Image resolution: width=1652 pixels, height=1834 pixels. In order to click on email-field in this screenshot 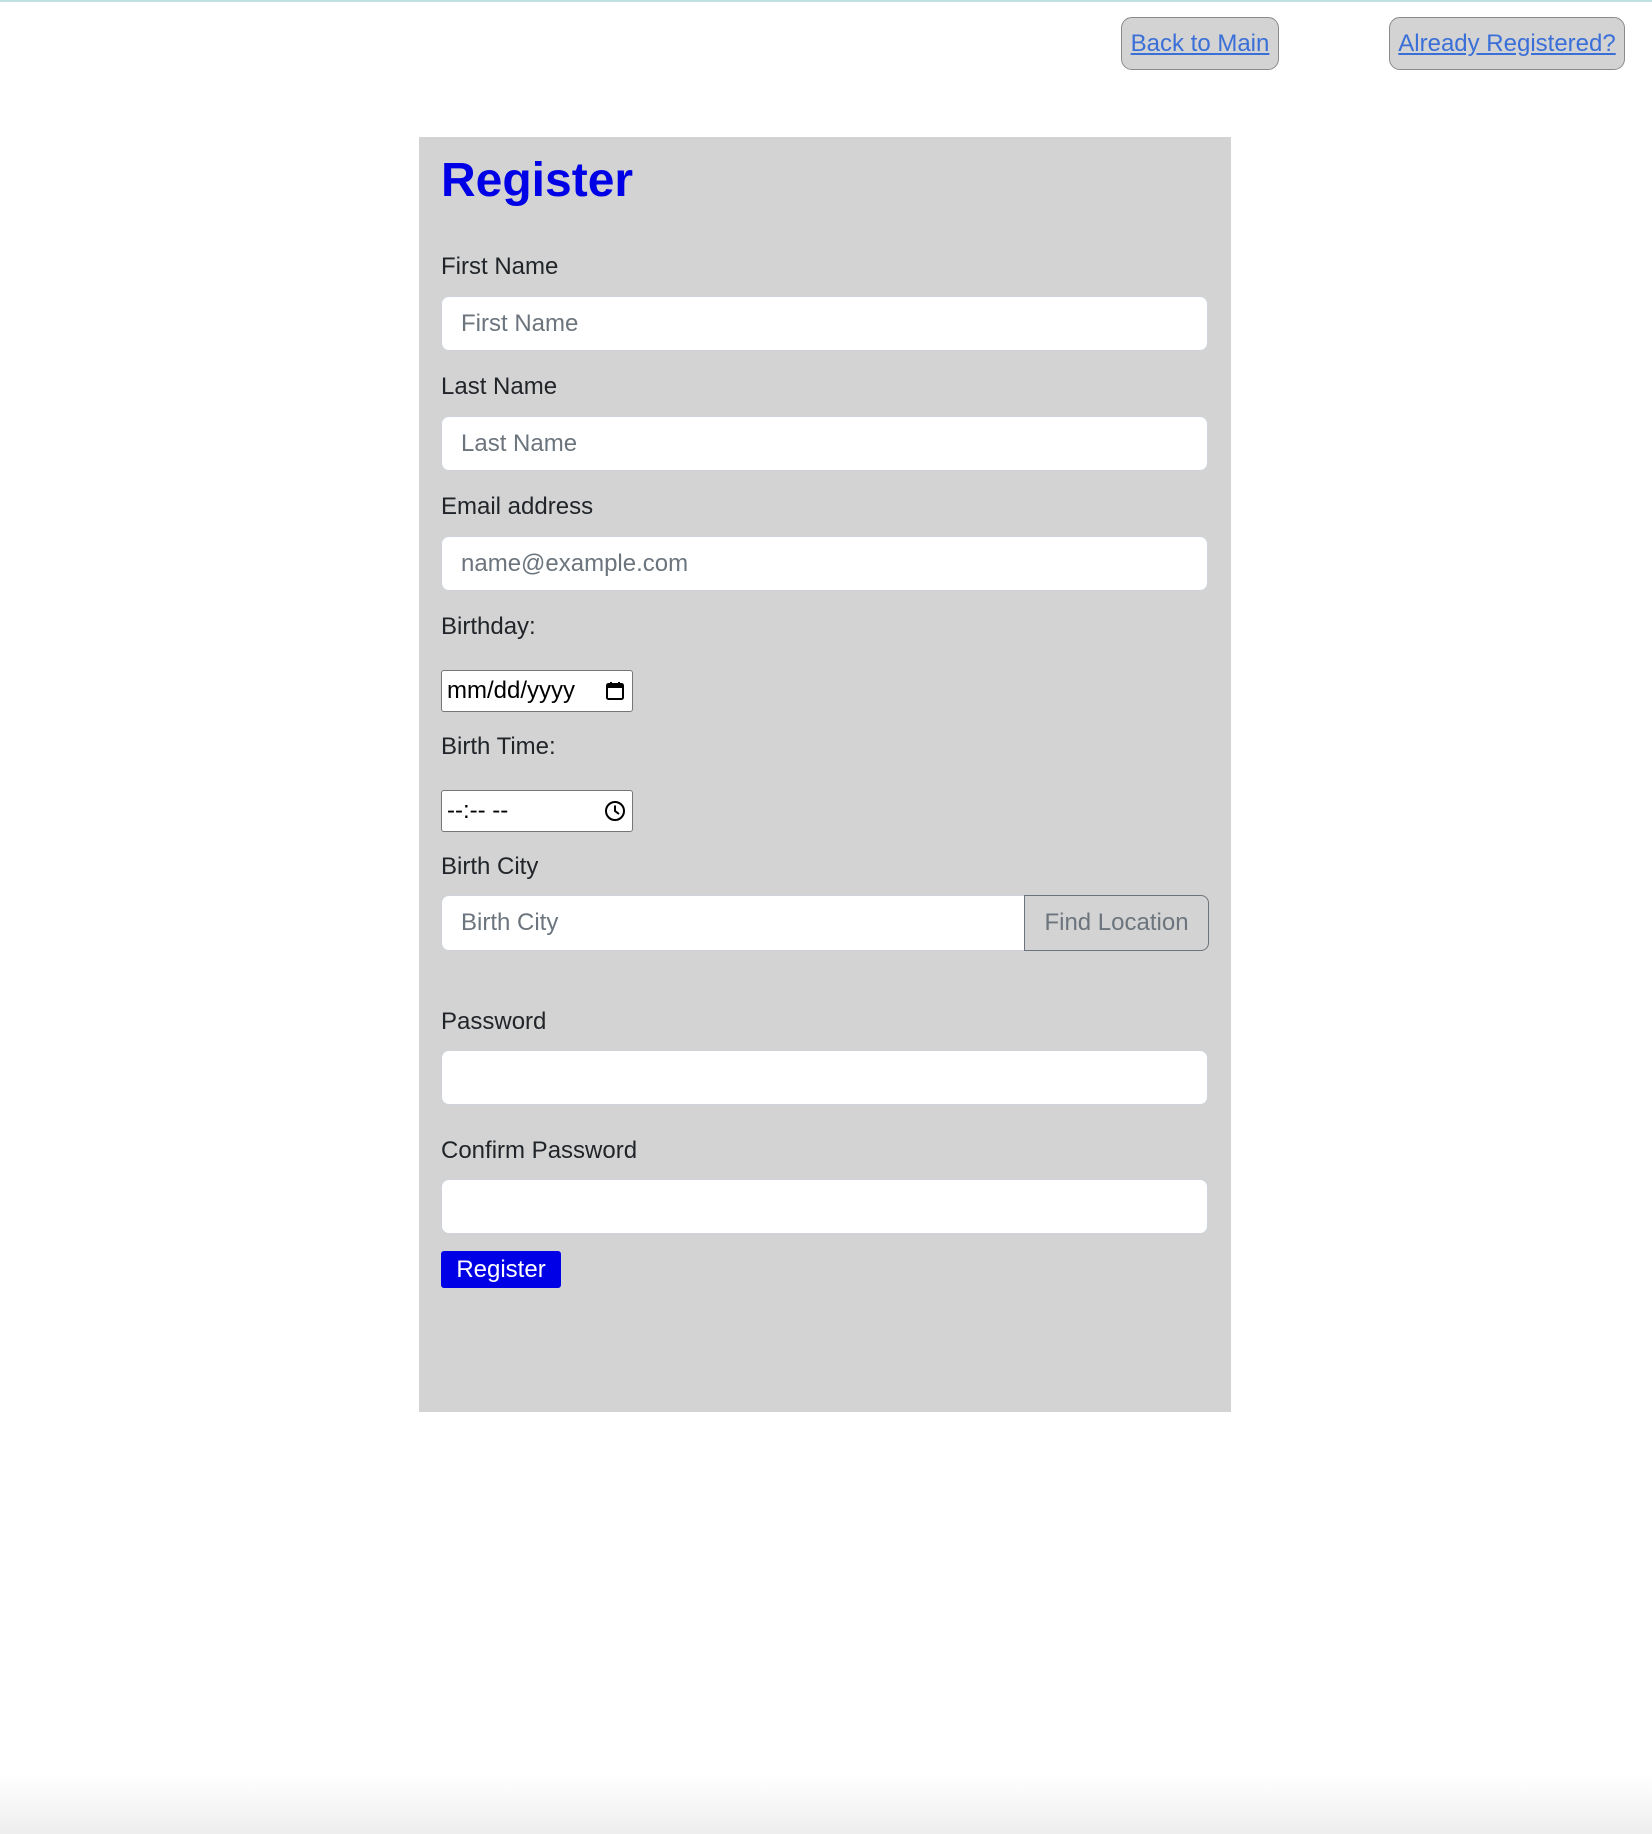, I will do `click(824, 563)`.